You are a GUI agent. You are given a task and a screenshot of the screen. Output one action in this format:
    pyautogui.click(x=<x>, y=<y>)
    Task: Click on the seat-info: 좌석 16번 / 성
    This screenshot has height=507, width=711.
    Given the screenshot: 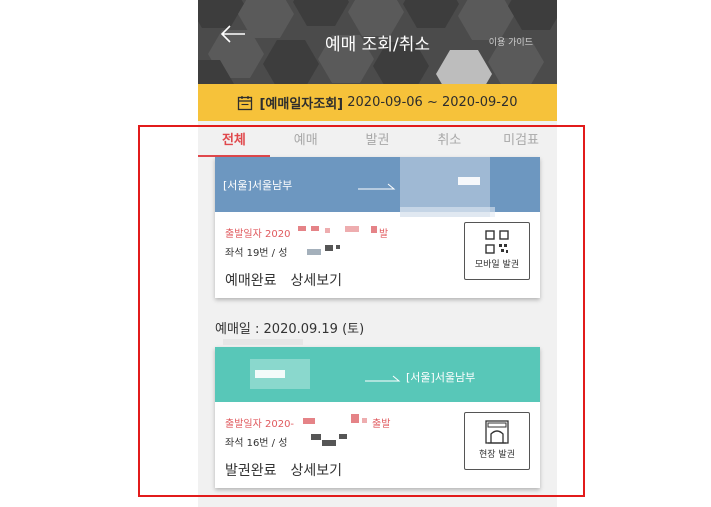 What is the action you would take?
    pyautogui.click(x=256, y=443)
    